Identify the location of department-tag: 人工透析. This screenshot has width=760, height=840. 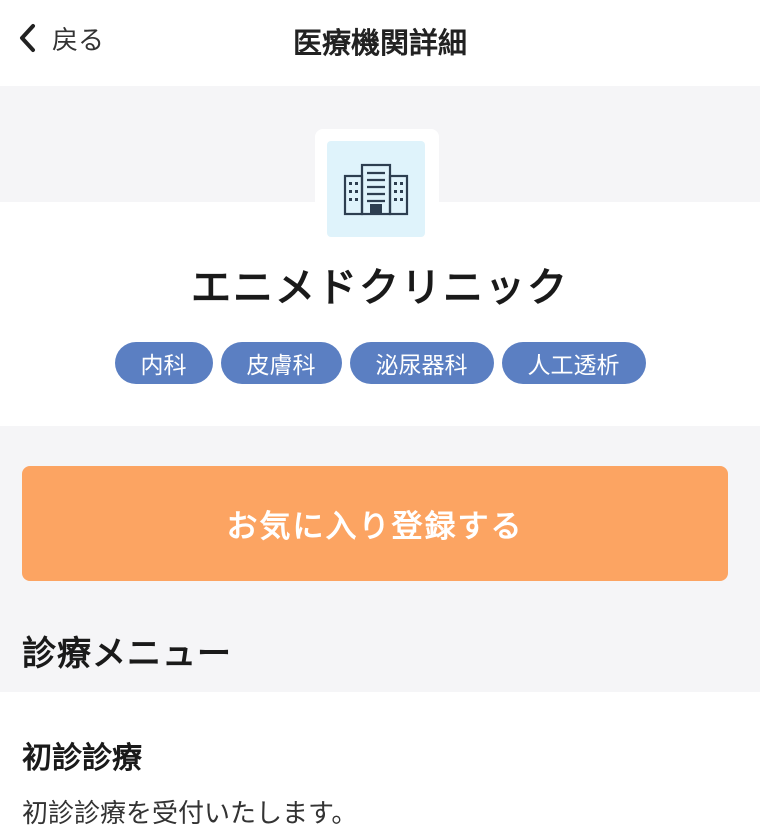
(573, 363).